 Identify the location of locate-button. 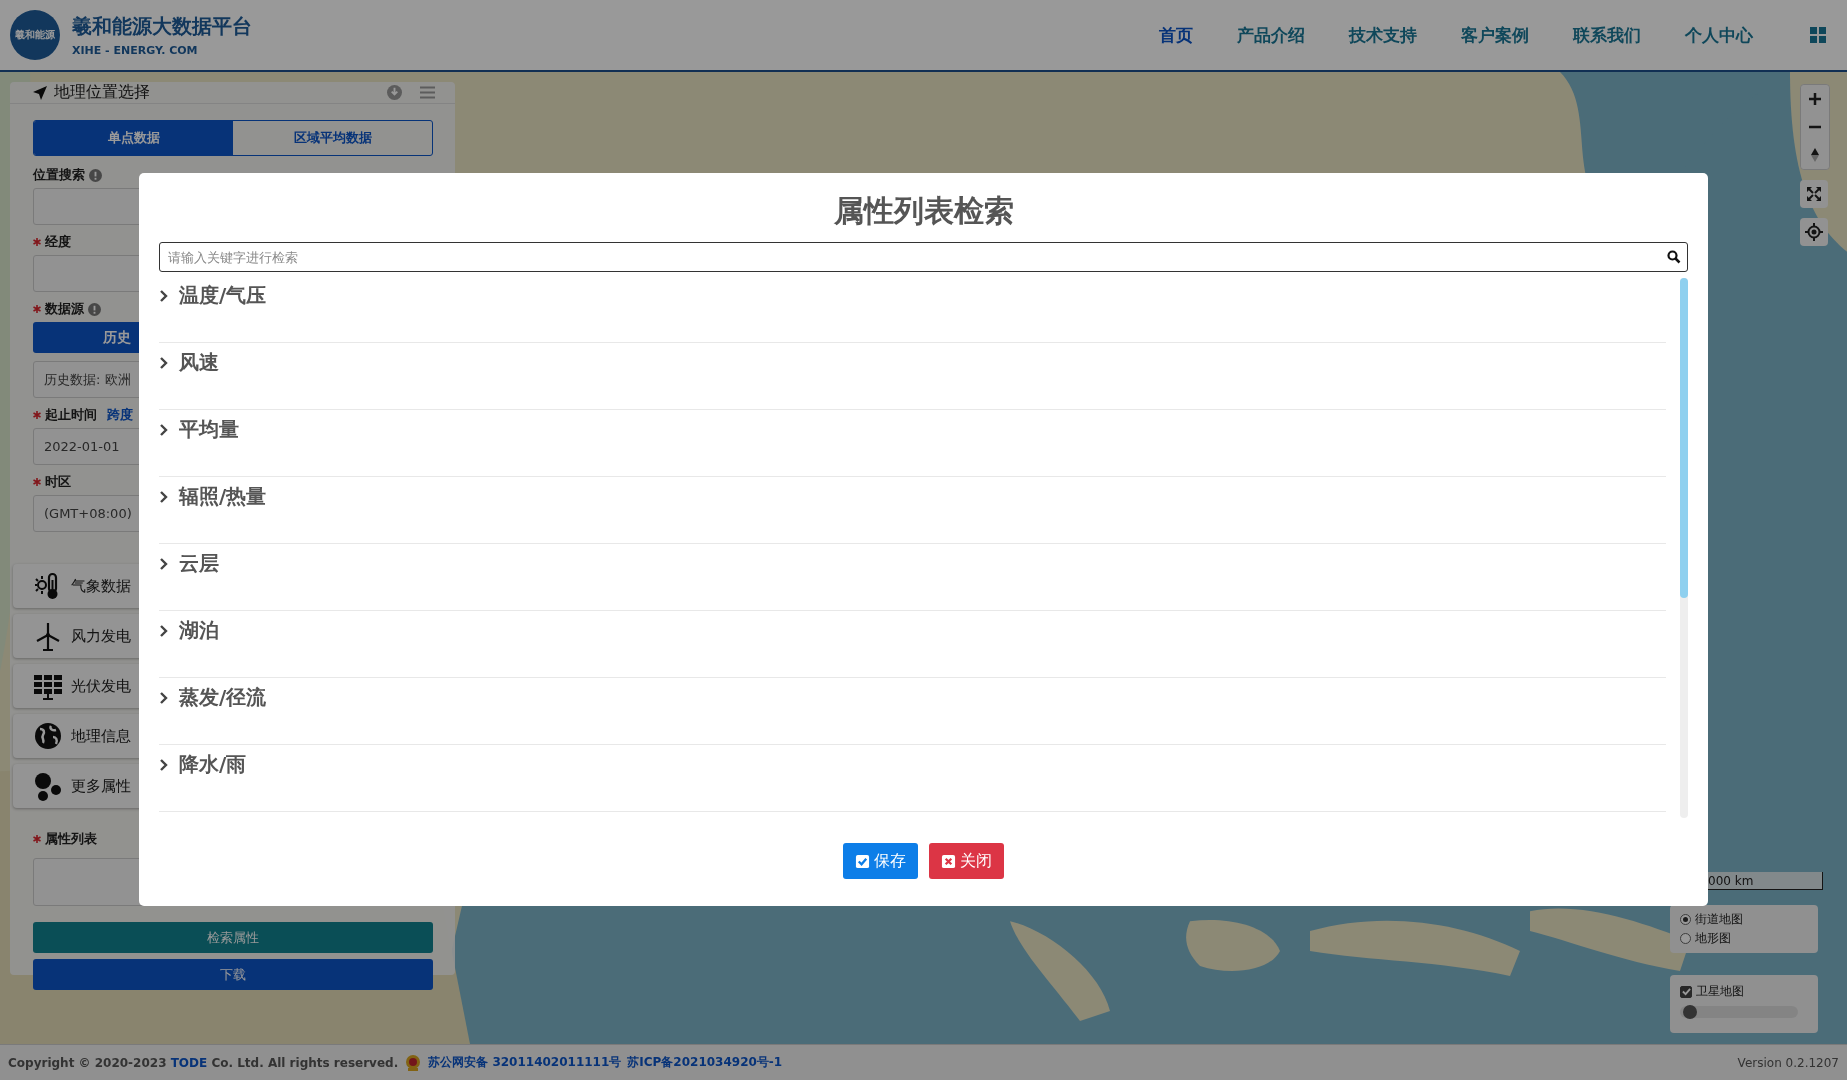
(1814, 232).